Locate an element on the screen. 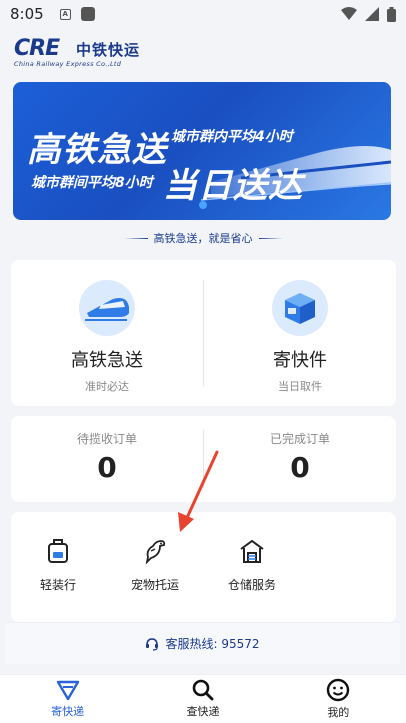  backpack-icon is located at coordinates (58, 551).